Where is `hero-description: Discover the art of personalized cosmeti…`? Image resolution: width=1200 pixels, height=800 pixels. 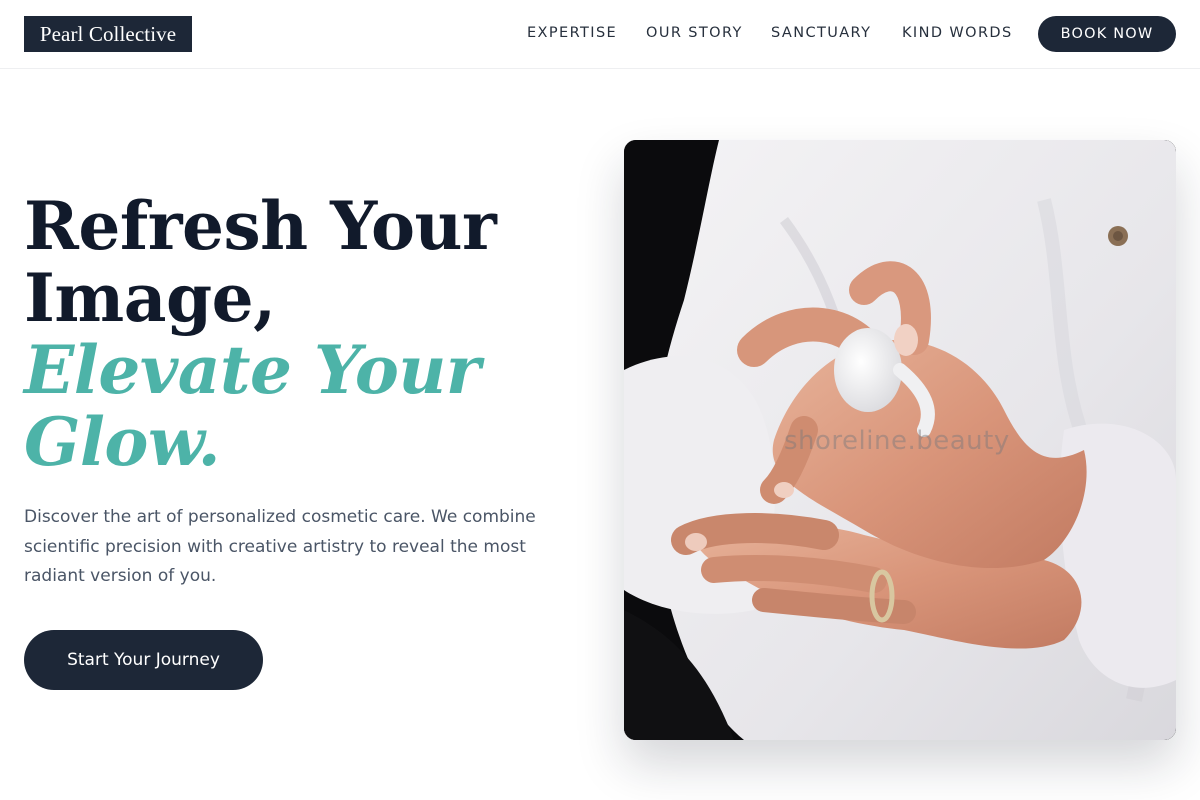
hero-description: Discover the art of personalized cosmeti… is located at coordinates (280, 546).